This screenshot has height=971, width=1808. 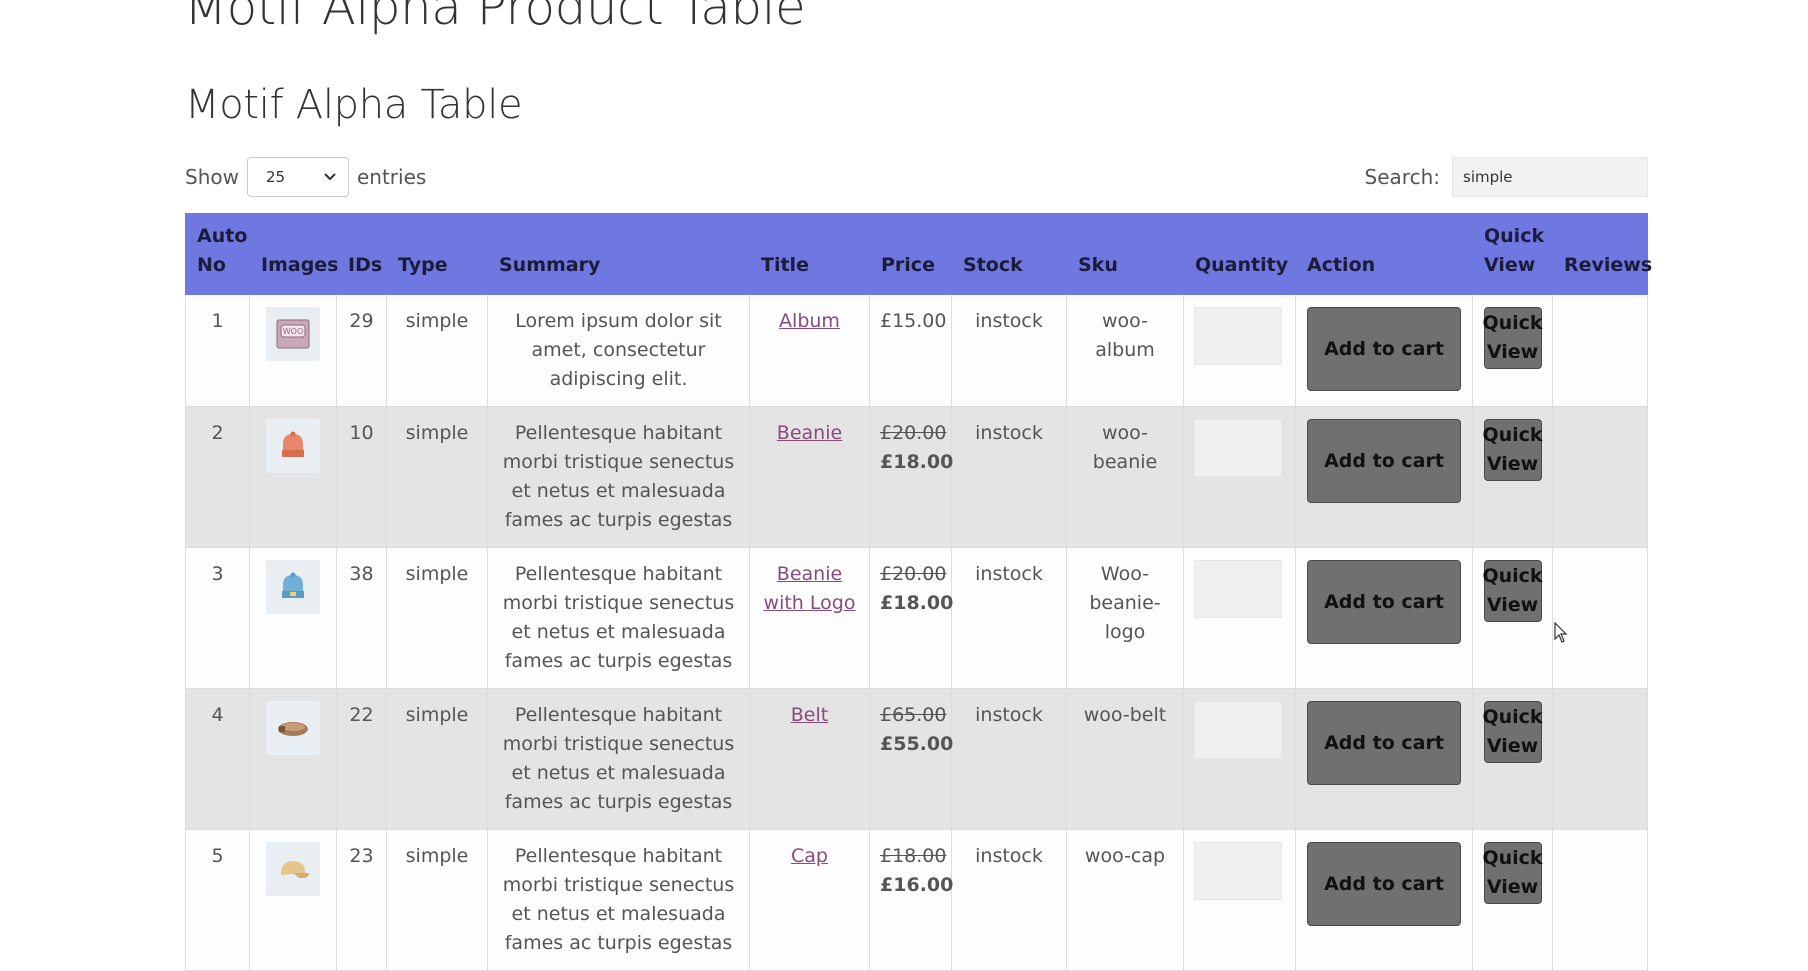 I want to click on cell-auto-no: 3, so click(x=217, y=618).